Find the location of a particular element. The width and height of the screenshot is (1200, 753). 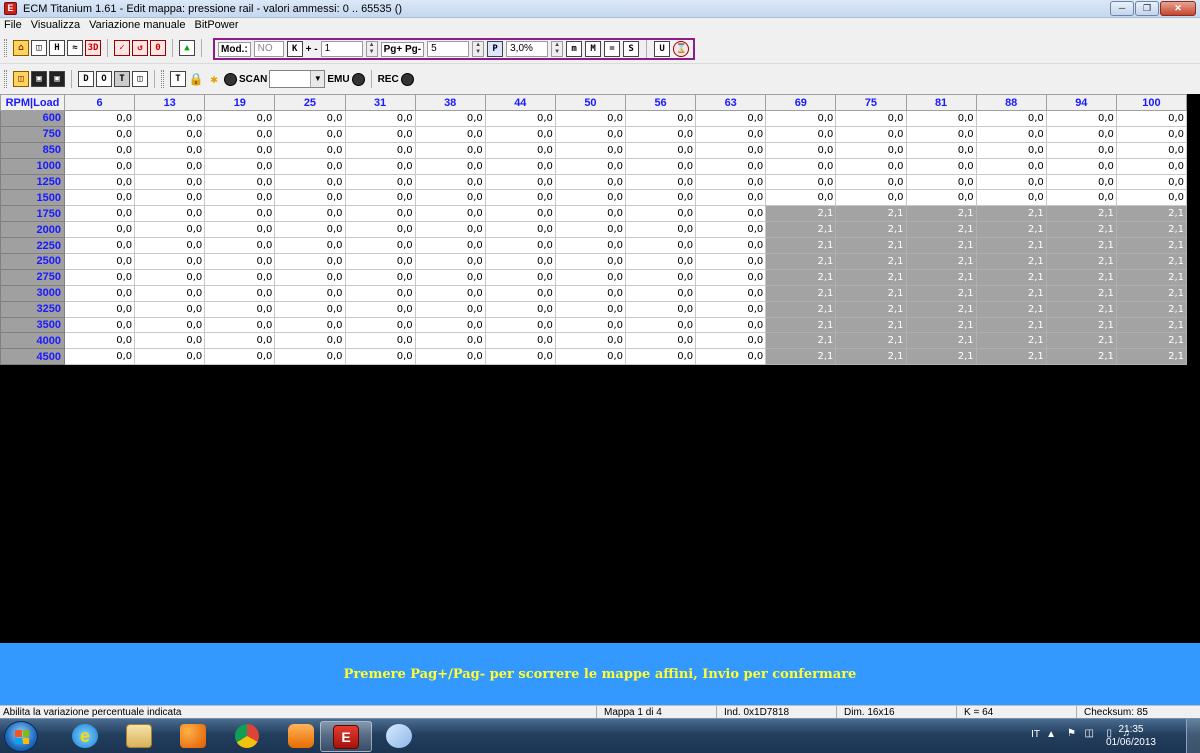

column-header: 19 is located at coordinates (240, 102).